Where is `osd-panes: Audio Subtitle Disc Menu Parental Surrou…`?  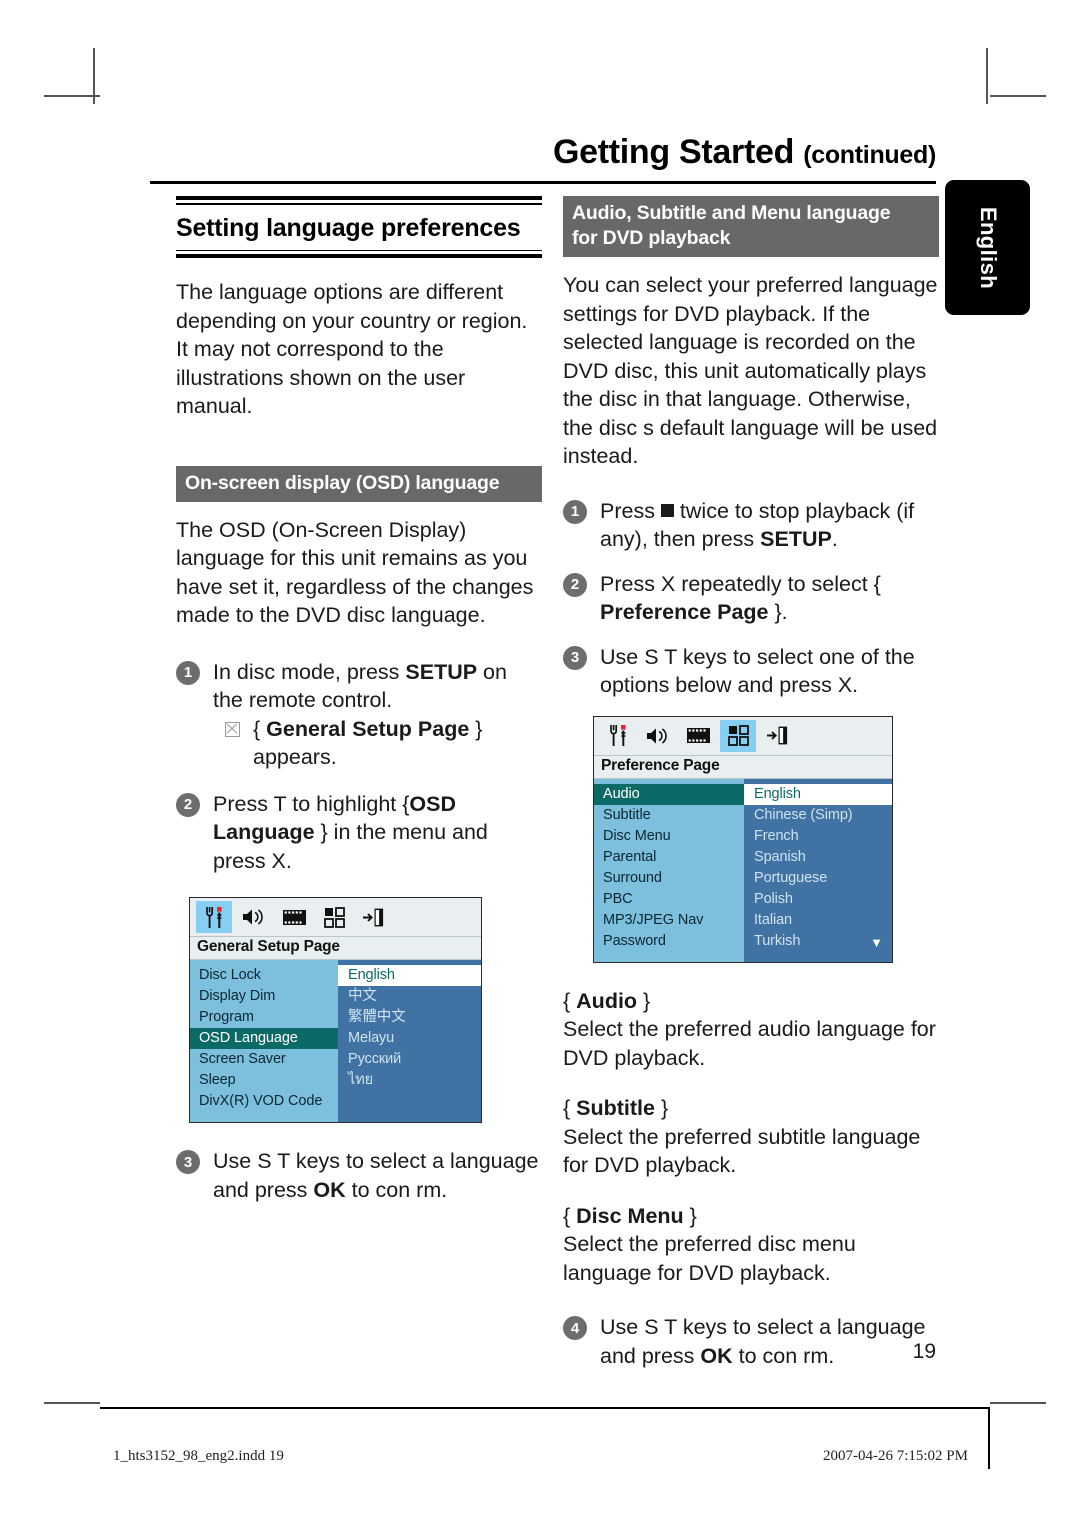 osd-panes: Audio Subtitle Disc Menu Parental Surrou… is located at coordinates (743, 870).